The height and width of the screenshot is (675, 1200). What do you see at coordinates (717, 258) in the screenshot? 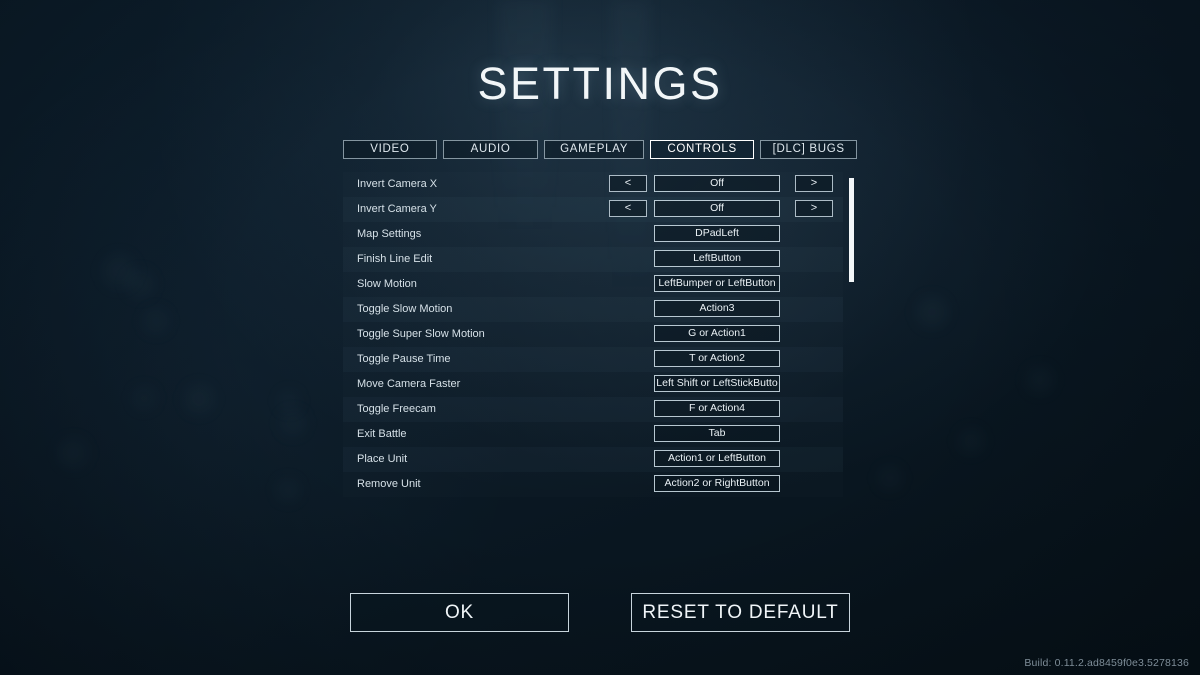
I see `settings-row-value: LeftButton` at bounding box center [717, 258].